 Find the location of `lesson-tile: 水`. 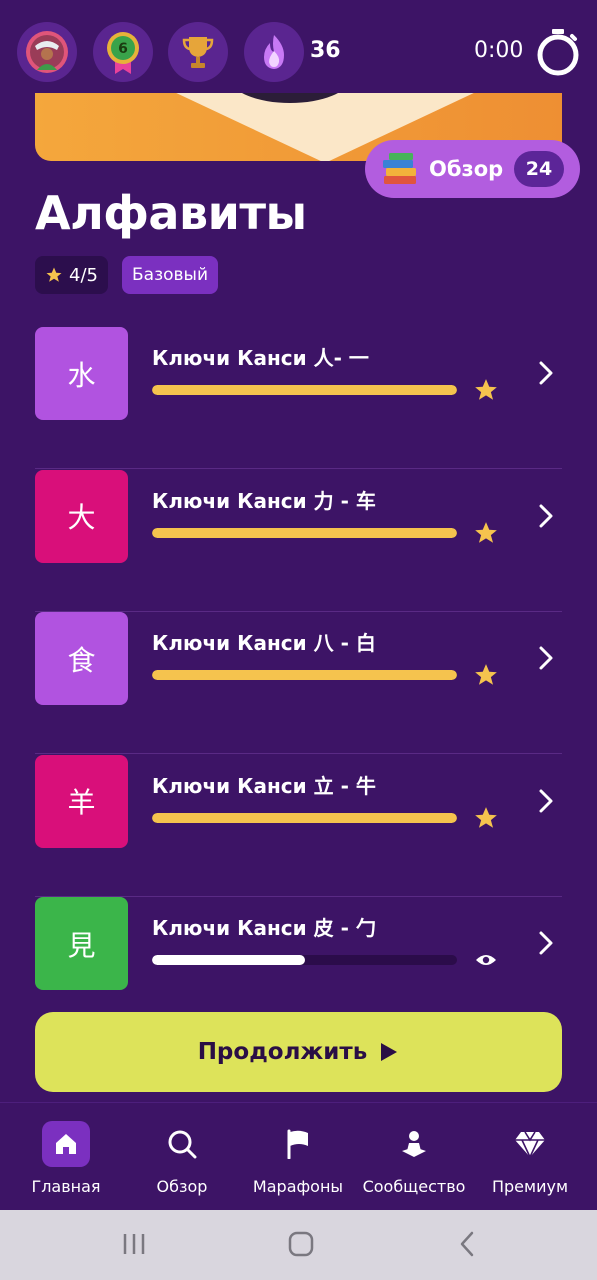

lesson-tile: 水 is located at coordinates (81, 373).